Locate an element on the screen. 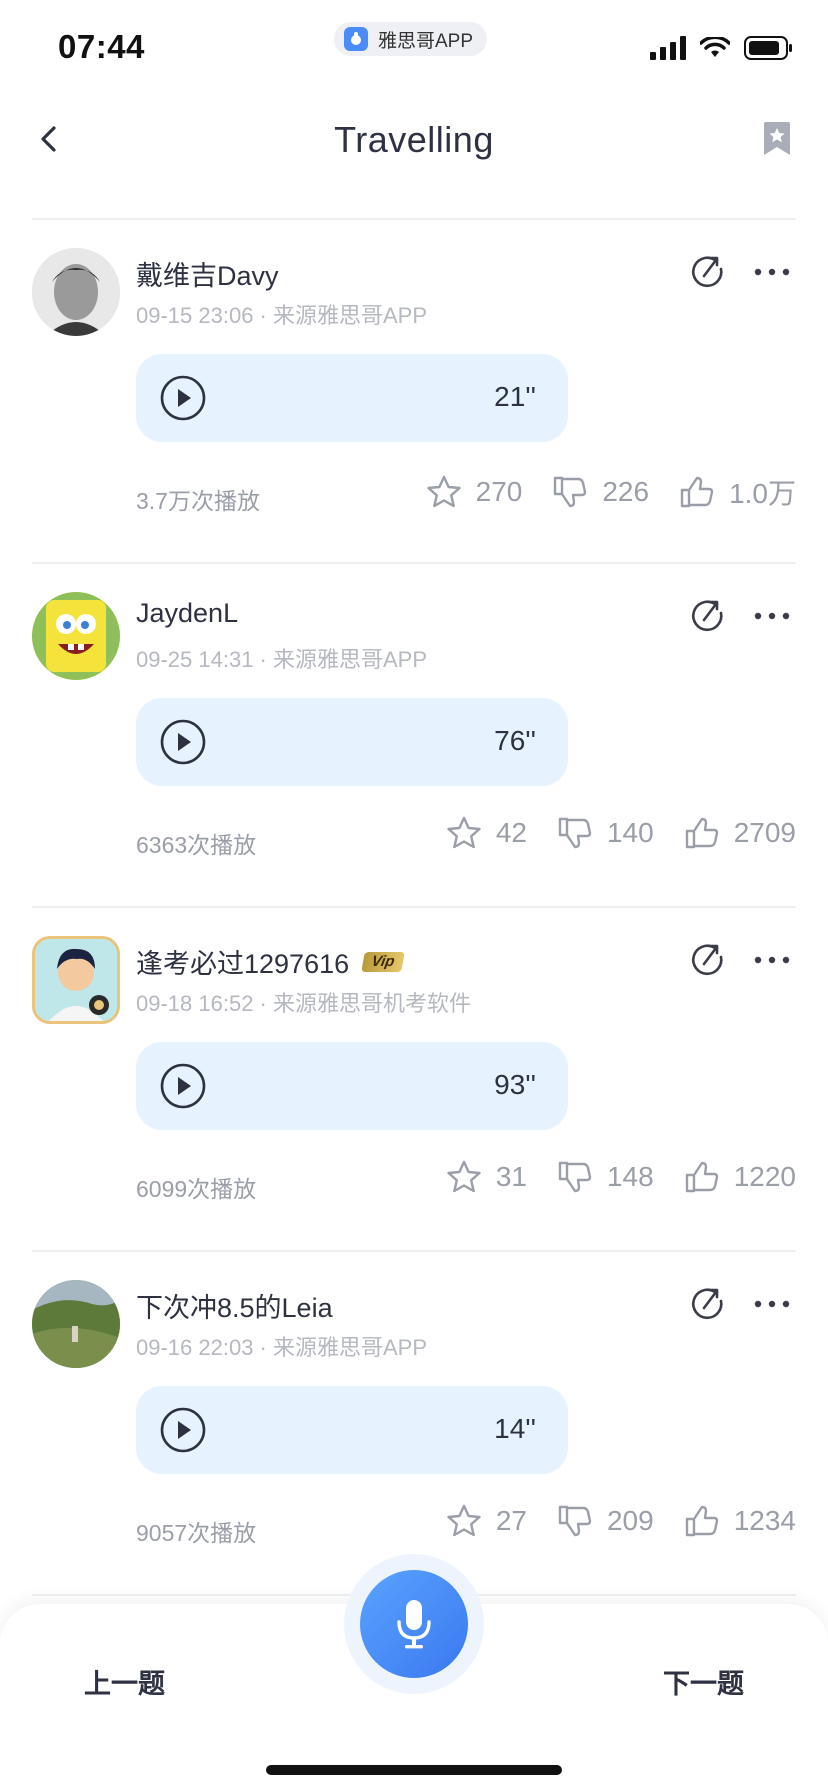  status-icons is located at coordinates (722, 48).